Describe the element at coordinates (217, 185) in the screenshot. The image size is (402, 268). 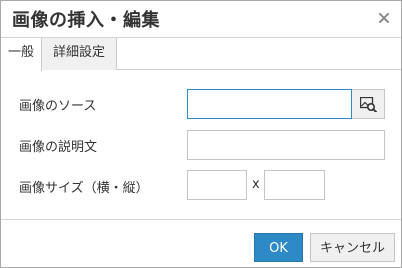
I see `image-width-input` at that location.